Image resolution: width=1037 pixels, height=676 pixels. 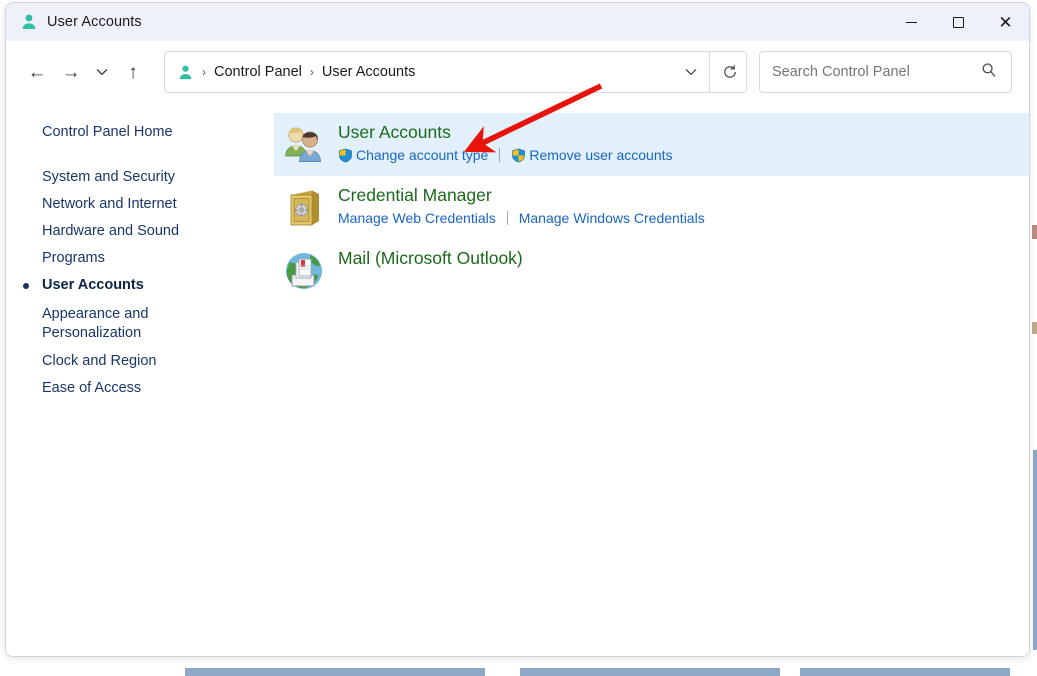 I want to click on category-title-mail-outlook: Mail (Microsoft Outlook), so click(x=430, y=258).